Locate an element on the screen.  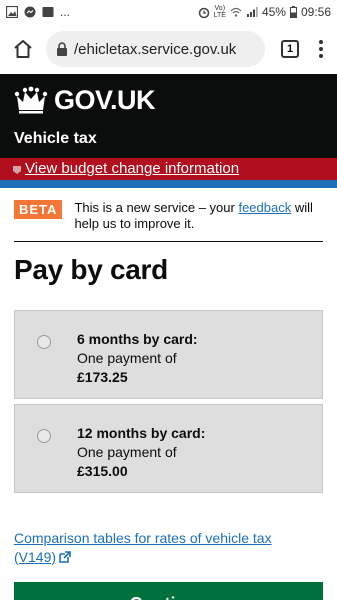
address-bar: /ehicletax.service.gov.uk is located at coordinates (155, 49).